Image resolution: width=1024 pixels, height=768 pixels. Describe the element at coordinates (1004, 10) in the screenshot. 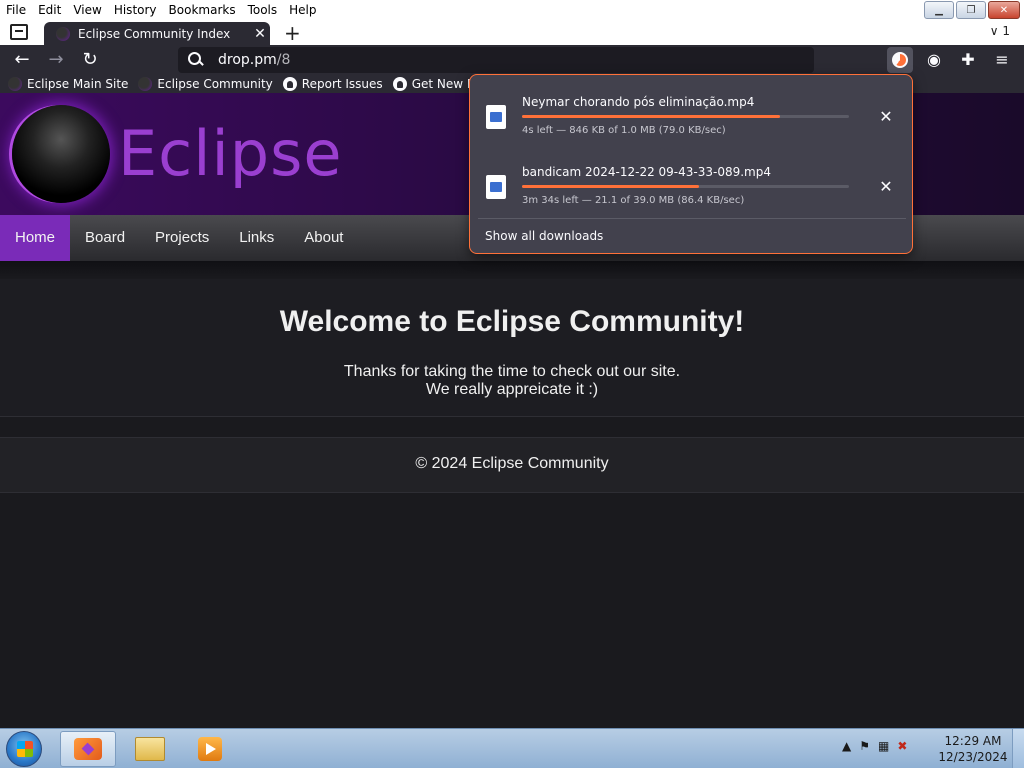

I see `close-window-button: ✕` at that location.